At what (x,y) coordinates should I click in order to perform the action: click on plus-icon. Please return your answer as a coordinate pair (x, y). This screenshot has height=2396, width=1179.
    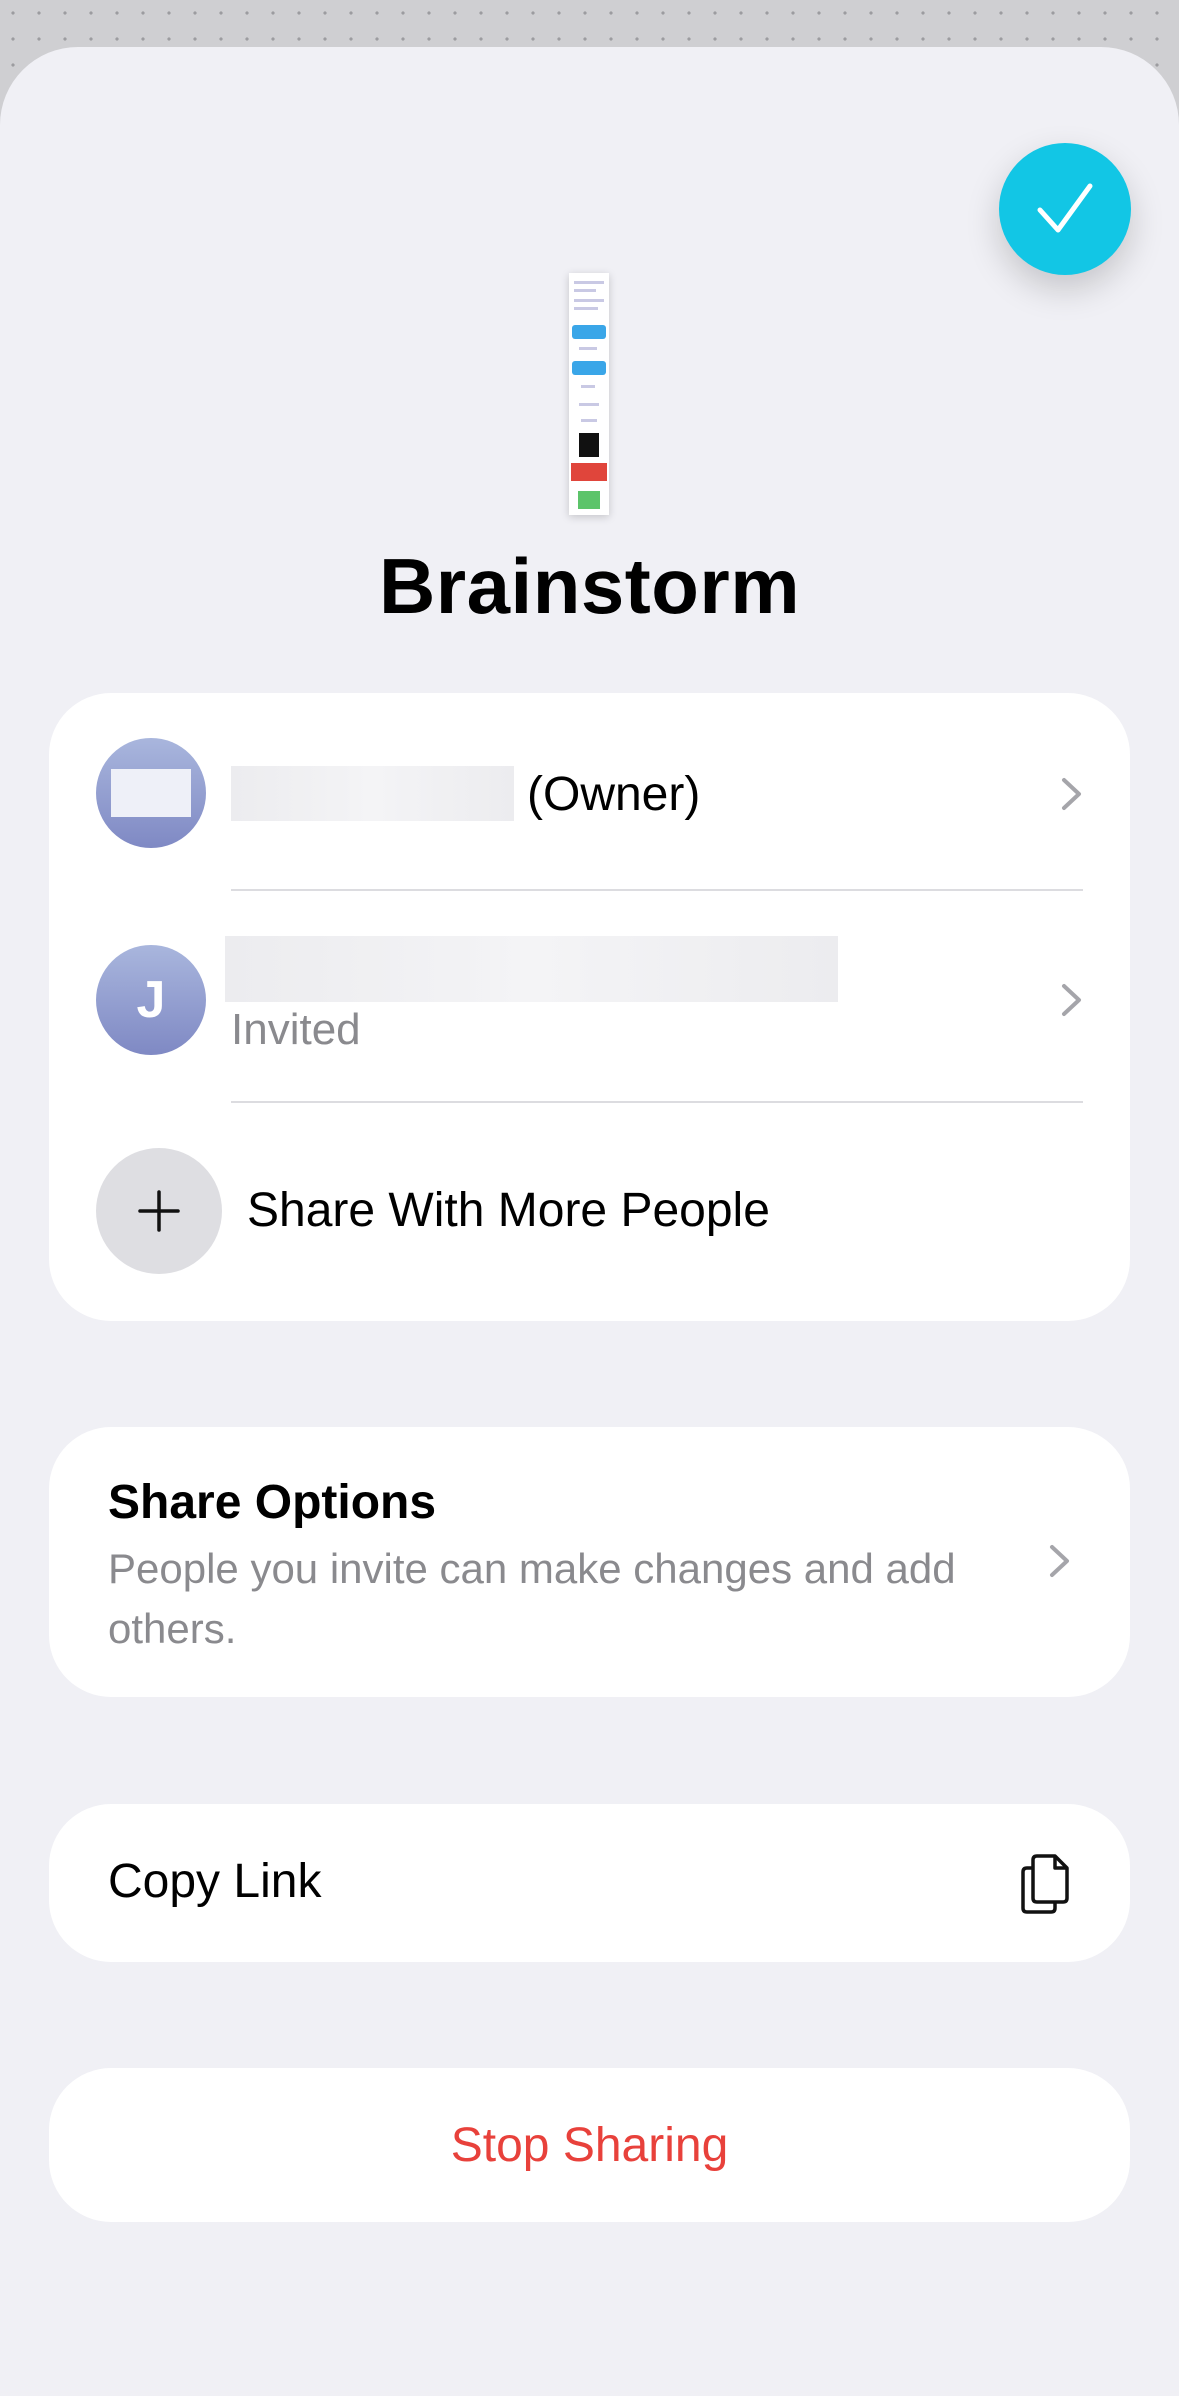
    Looking at the image, I should click on (159, 1211).